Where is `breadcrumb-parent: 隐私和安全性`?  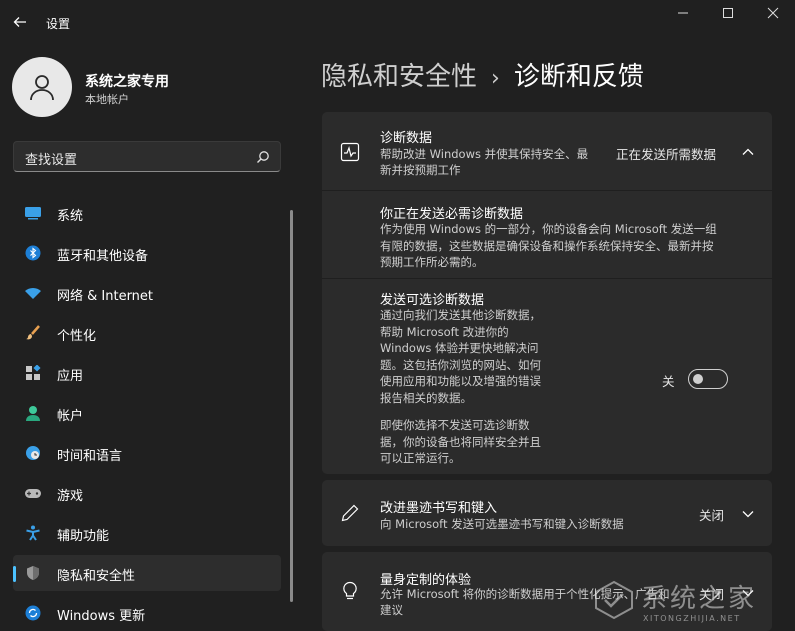
breadcrumb-parent: 隐私和安全性 is located at coordinates (399, 77).